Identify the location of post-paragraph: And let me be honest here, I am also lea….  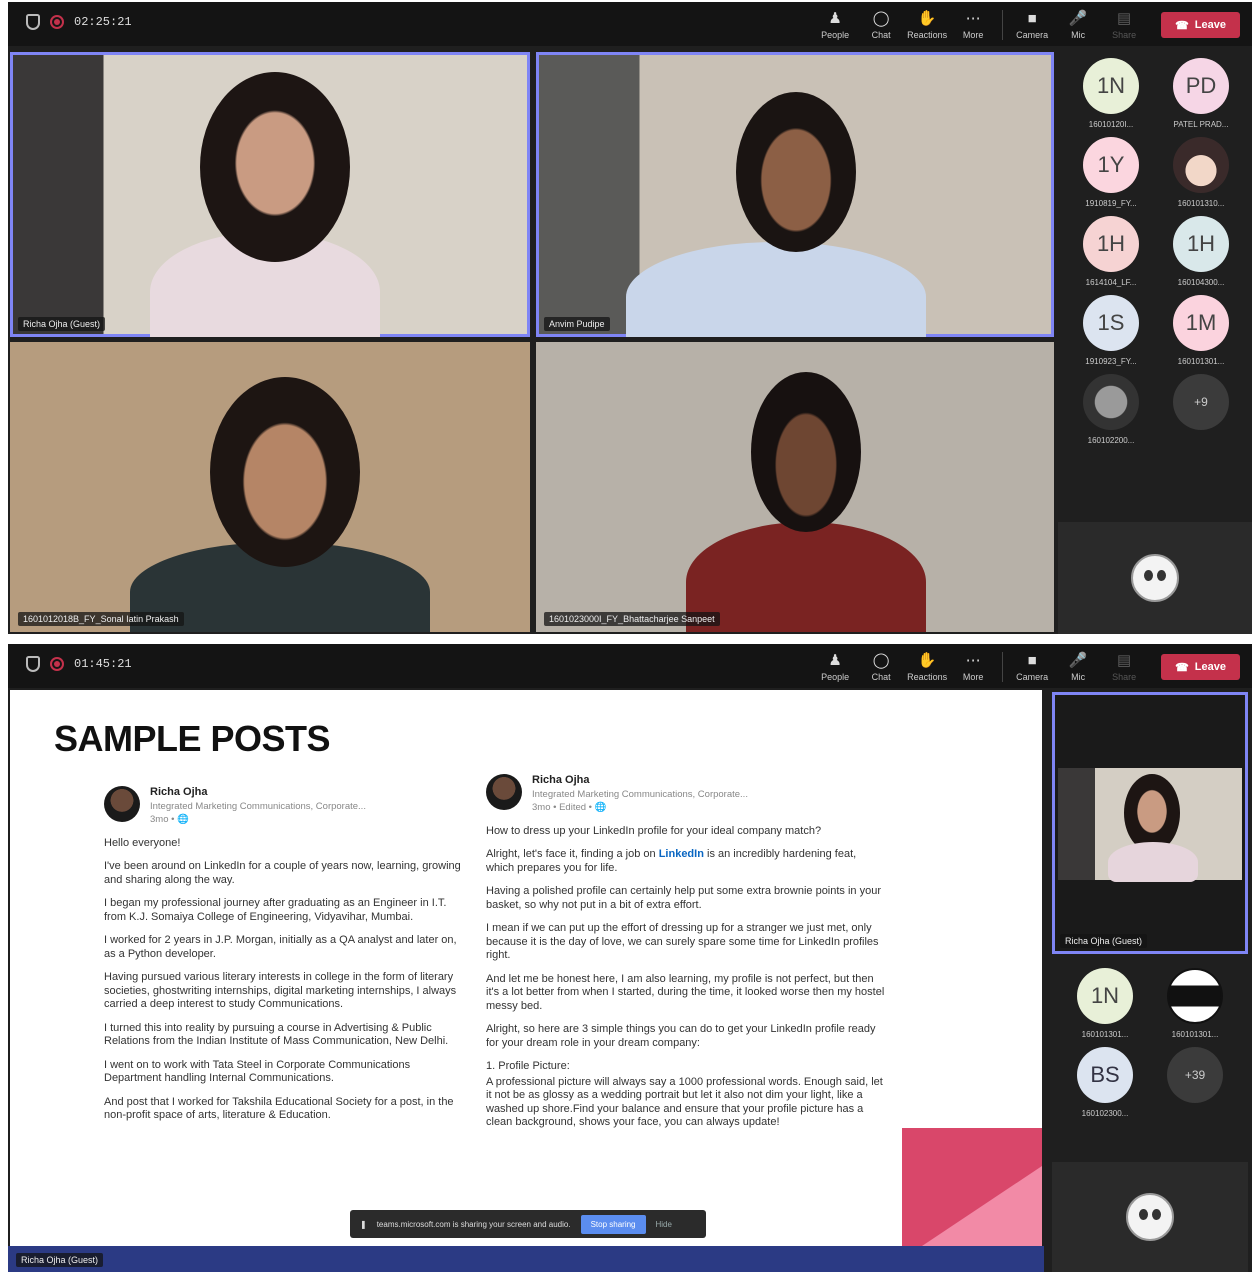
(685, 992).